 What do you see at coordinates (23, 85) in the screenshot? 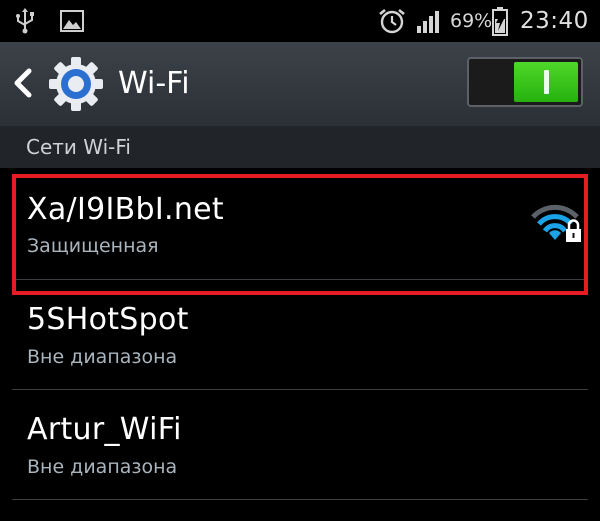
I see `chevron-left-icon` at bounding box center [23, 85].